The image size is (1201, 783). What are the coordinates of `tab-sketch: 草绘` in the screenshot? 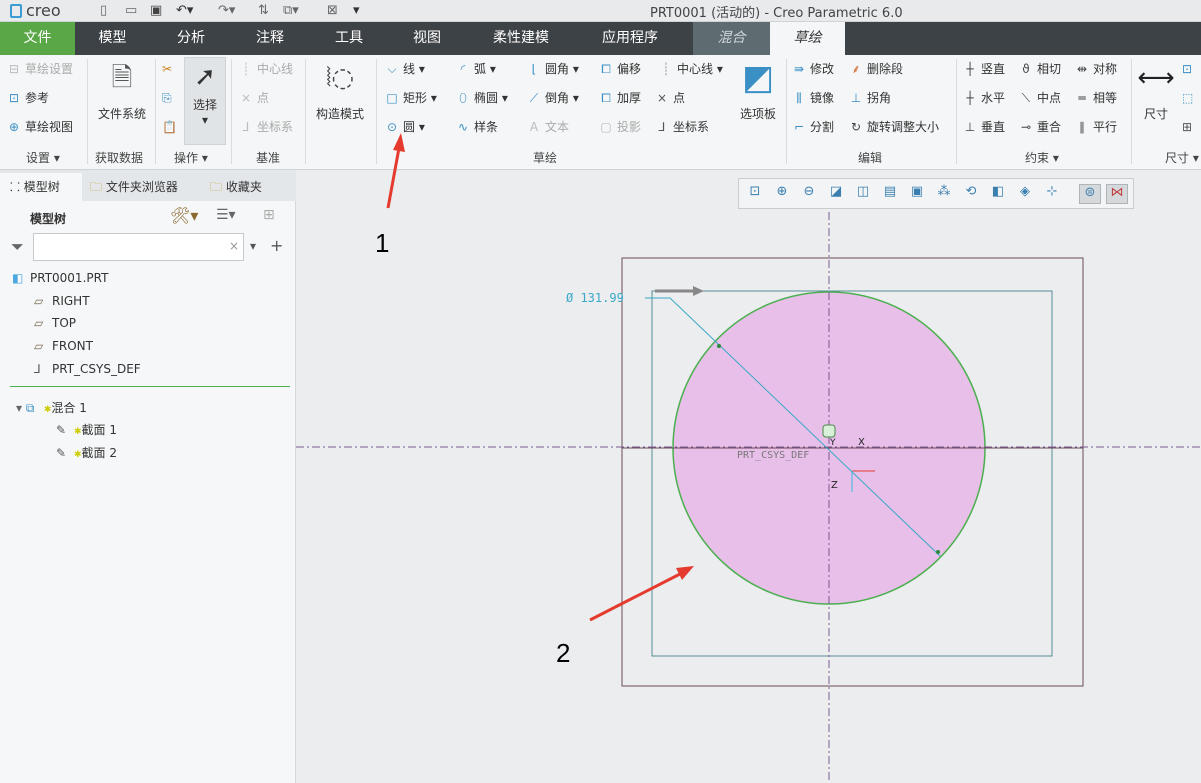 It's located at (807, 38).